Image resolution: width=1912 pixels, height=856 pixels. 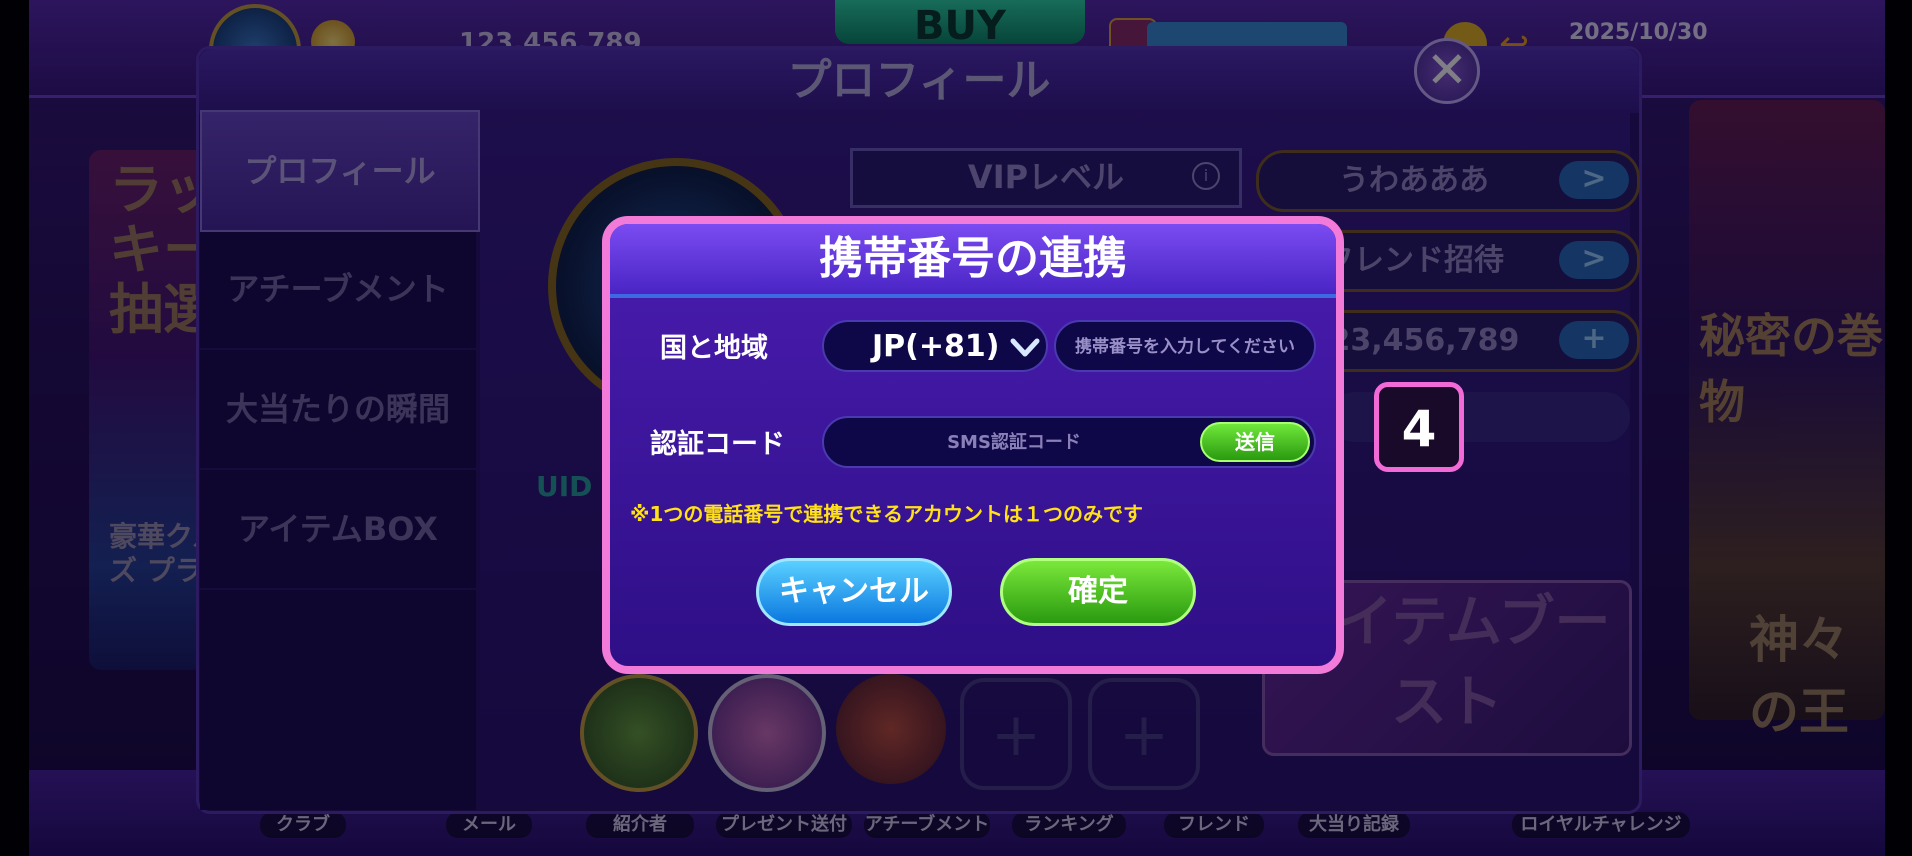 I want to click on dialog-header: 携帯番号の連携, so click(x=973, y=261).